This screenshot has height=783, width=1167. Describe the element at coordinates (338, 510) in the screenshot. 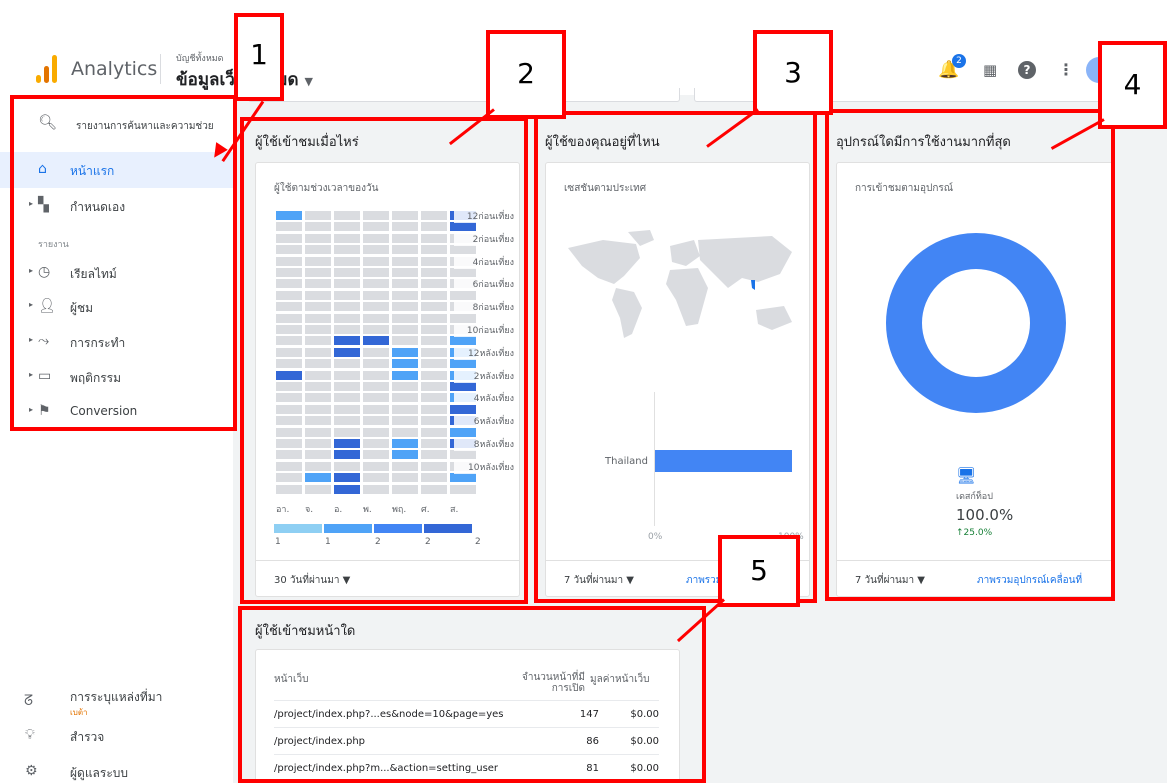

I see `day-label: อ.` at that location.